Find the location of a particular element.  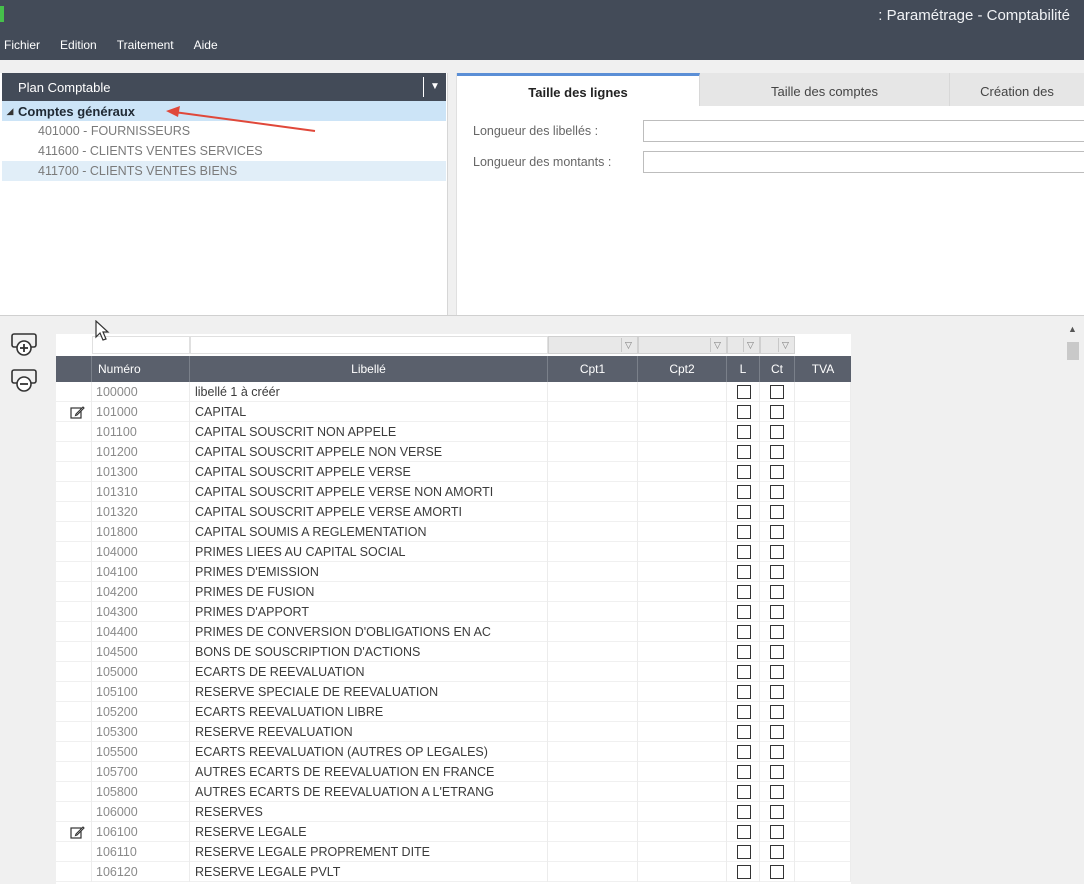

cell-numero: 101200 is located at coordinates (141, 452).